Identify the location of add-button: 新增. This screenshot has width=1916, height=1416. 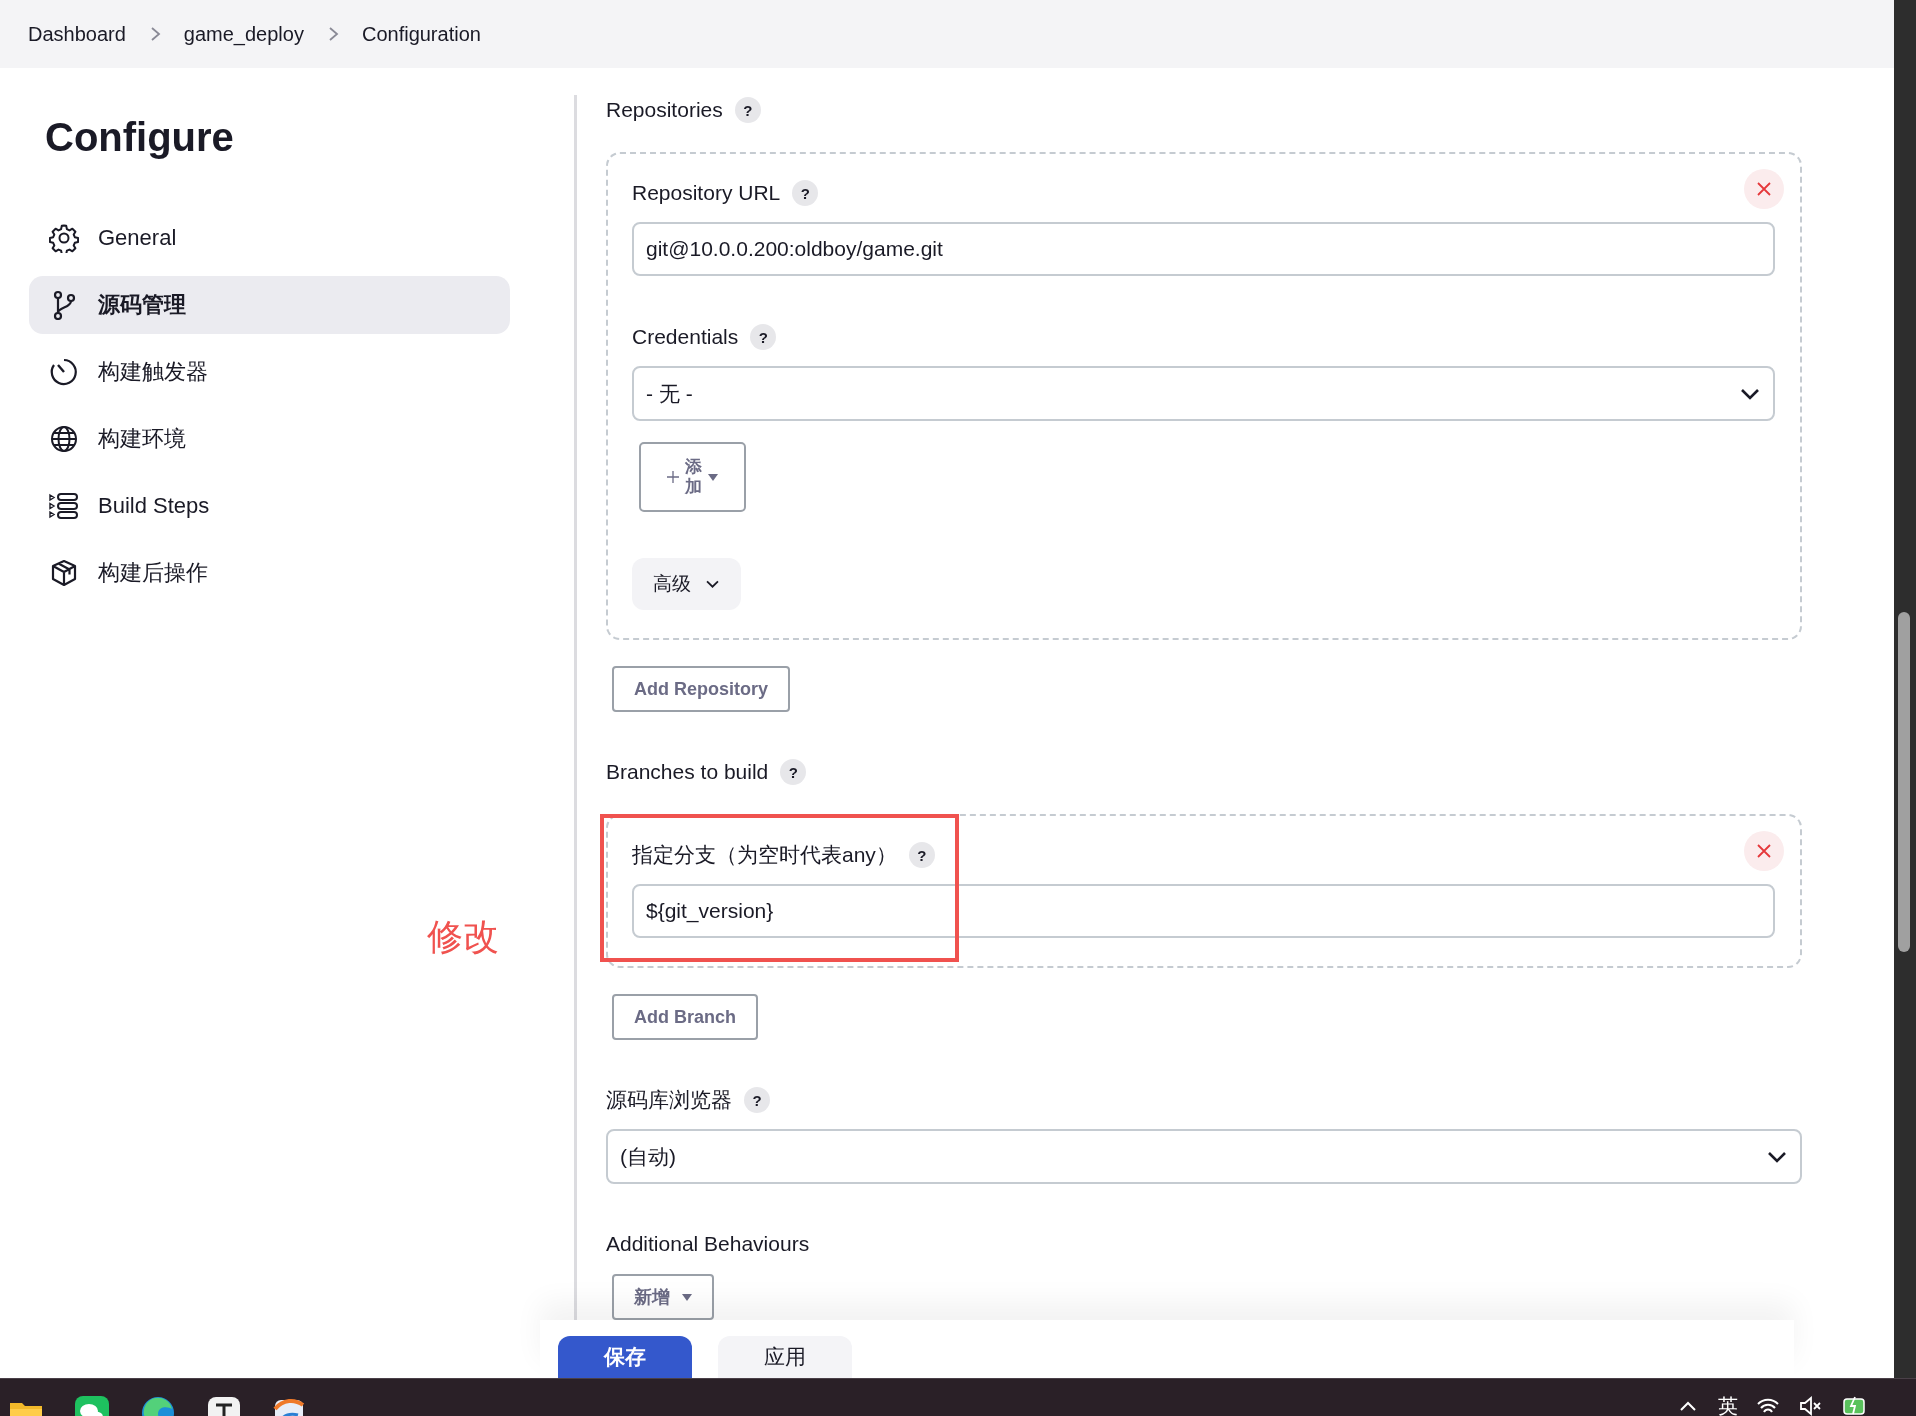
(663, 1297).